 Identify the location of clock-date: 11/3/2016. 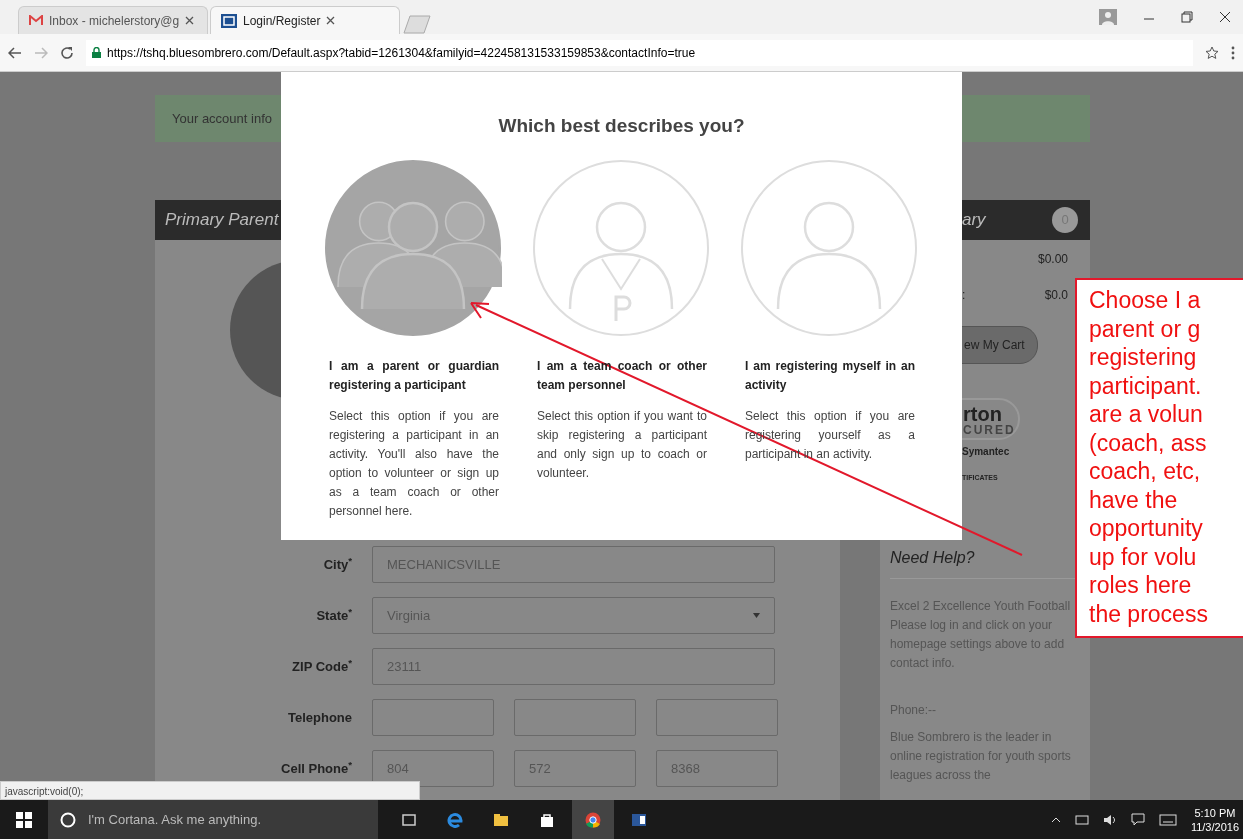
(1214, 826).